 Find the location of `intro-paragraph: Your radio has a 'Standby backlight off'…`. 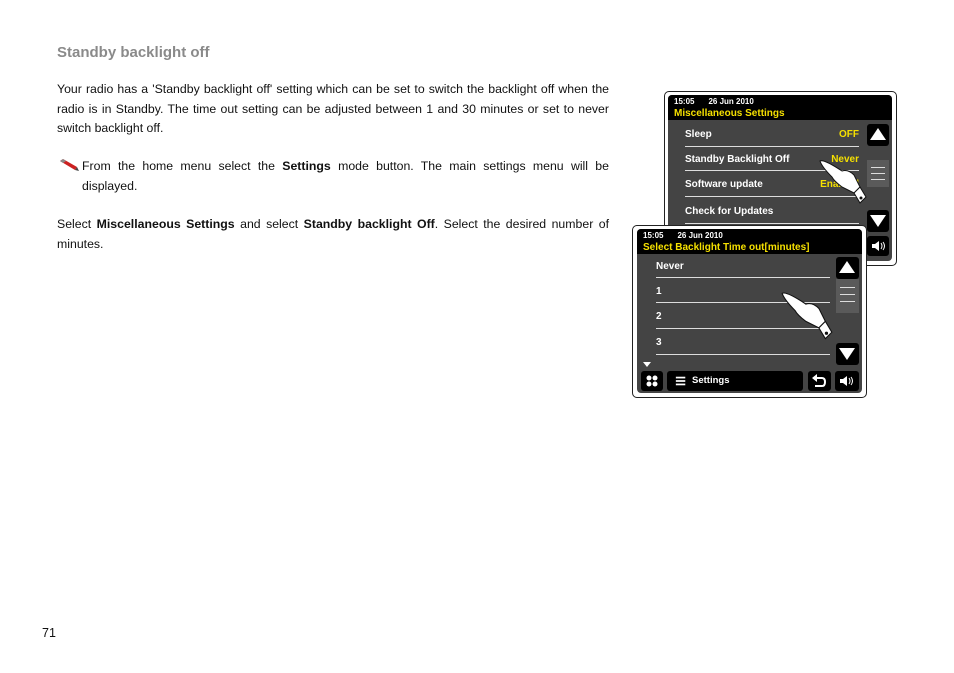

intro-paragraph: Your radio has a 'Standby backlight off'… is located at coordinates (333, 108).